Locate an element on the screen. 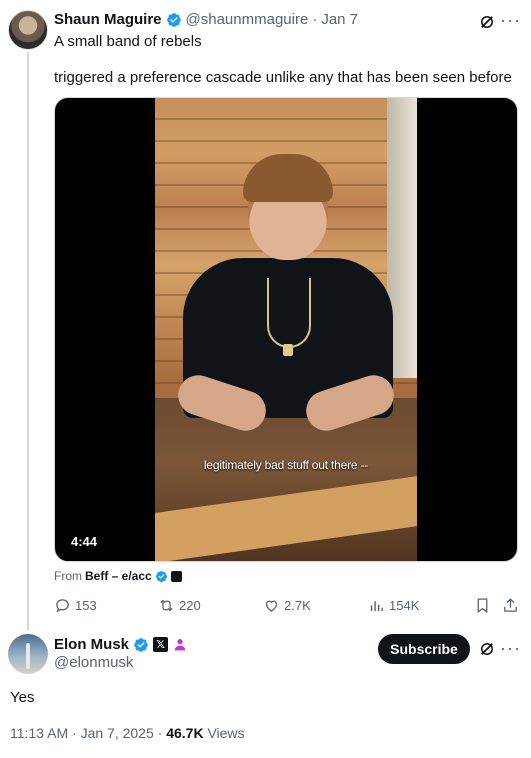 The image size is (531, 758). reply-icon is located at coordinates (62, 606).